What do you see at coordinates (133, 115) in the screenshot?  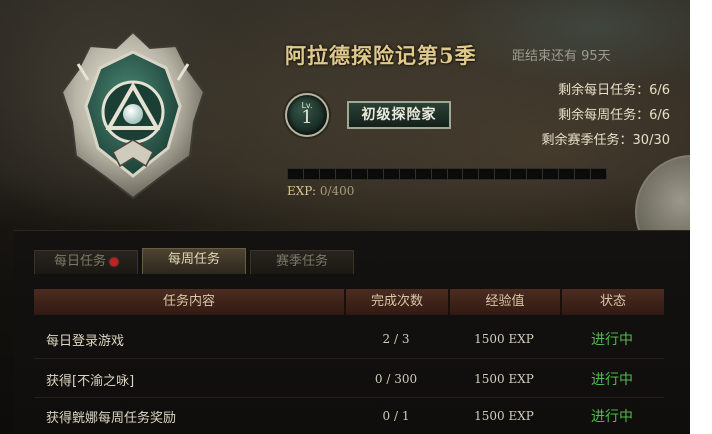 I see `season-emblem-icon` at bounding box center [133, 115].